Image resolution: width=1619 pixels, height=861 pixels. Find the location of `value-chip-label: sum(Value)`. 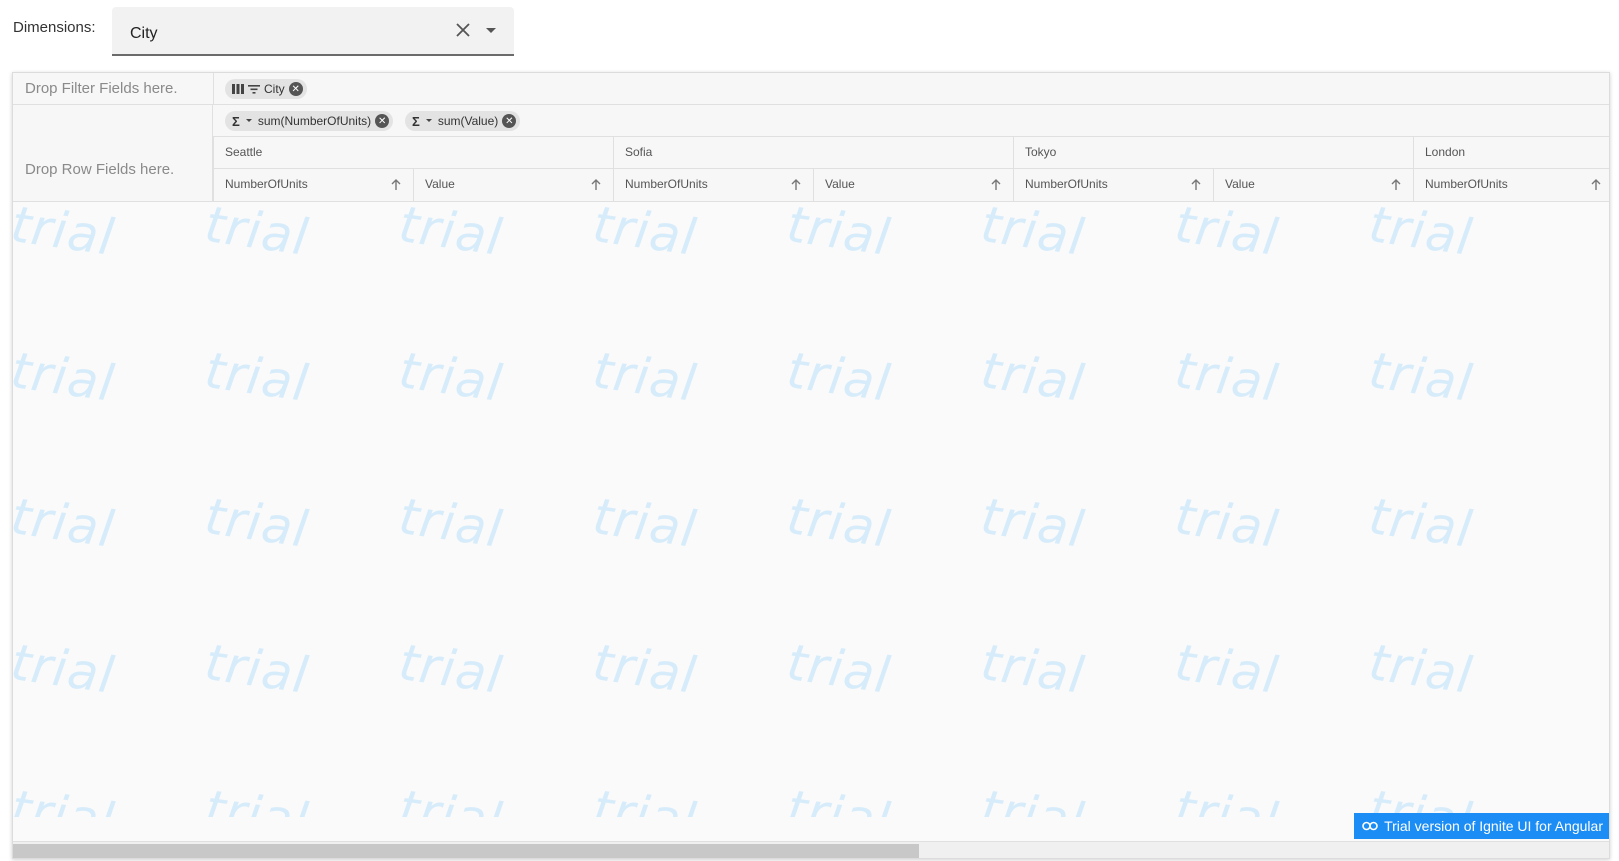

value-chip-label: sum(Value) is located at coordinates (468, 121).